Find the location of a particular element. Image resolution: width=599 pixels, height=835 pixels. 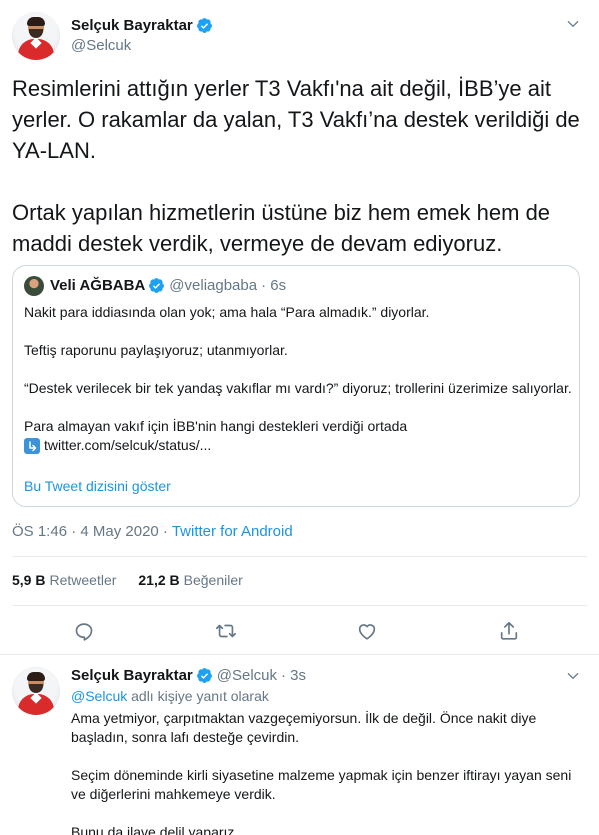

show-thread-link: Bu Tweet dizisini göster is located at coordinates (97, 486).